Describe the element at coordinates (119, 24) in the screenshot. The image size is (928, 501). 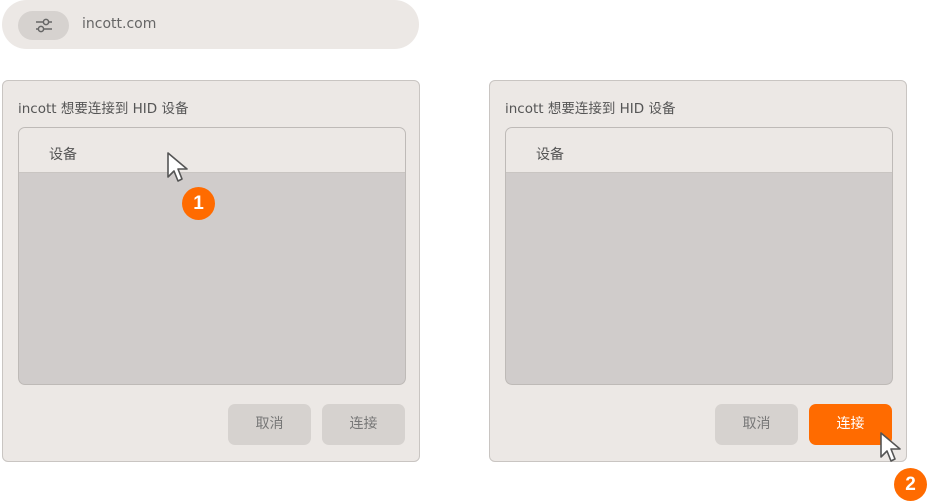
I see `url-text: incott.com` at that location.